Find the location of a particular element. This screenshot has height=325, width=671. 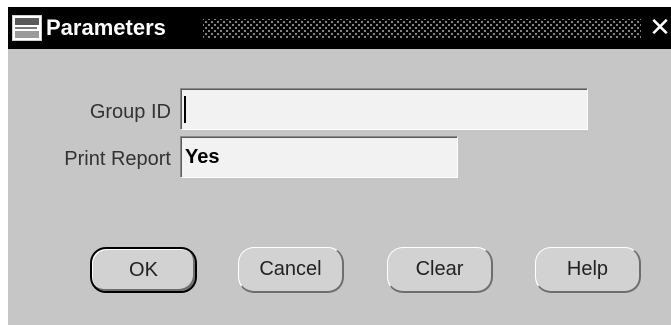

ok-button: OK is located at coordinates (143, 270).